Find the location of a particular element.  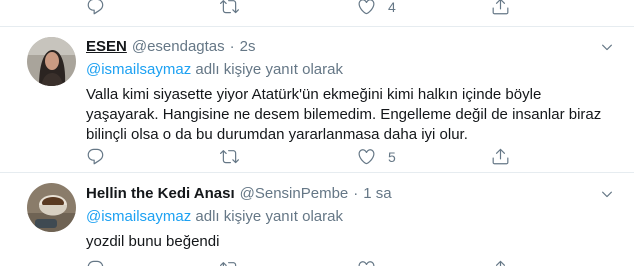

timestamp: 2s is located at coordinates (248, 47).